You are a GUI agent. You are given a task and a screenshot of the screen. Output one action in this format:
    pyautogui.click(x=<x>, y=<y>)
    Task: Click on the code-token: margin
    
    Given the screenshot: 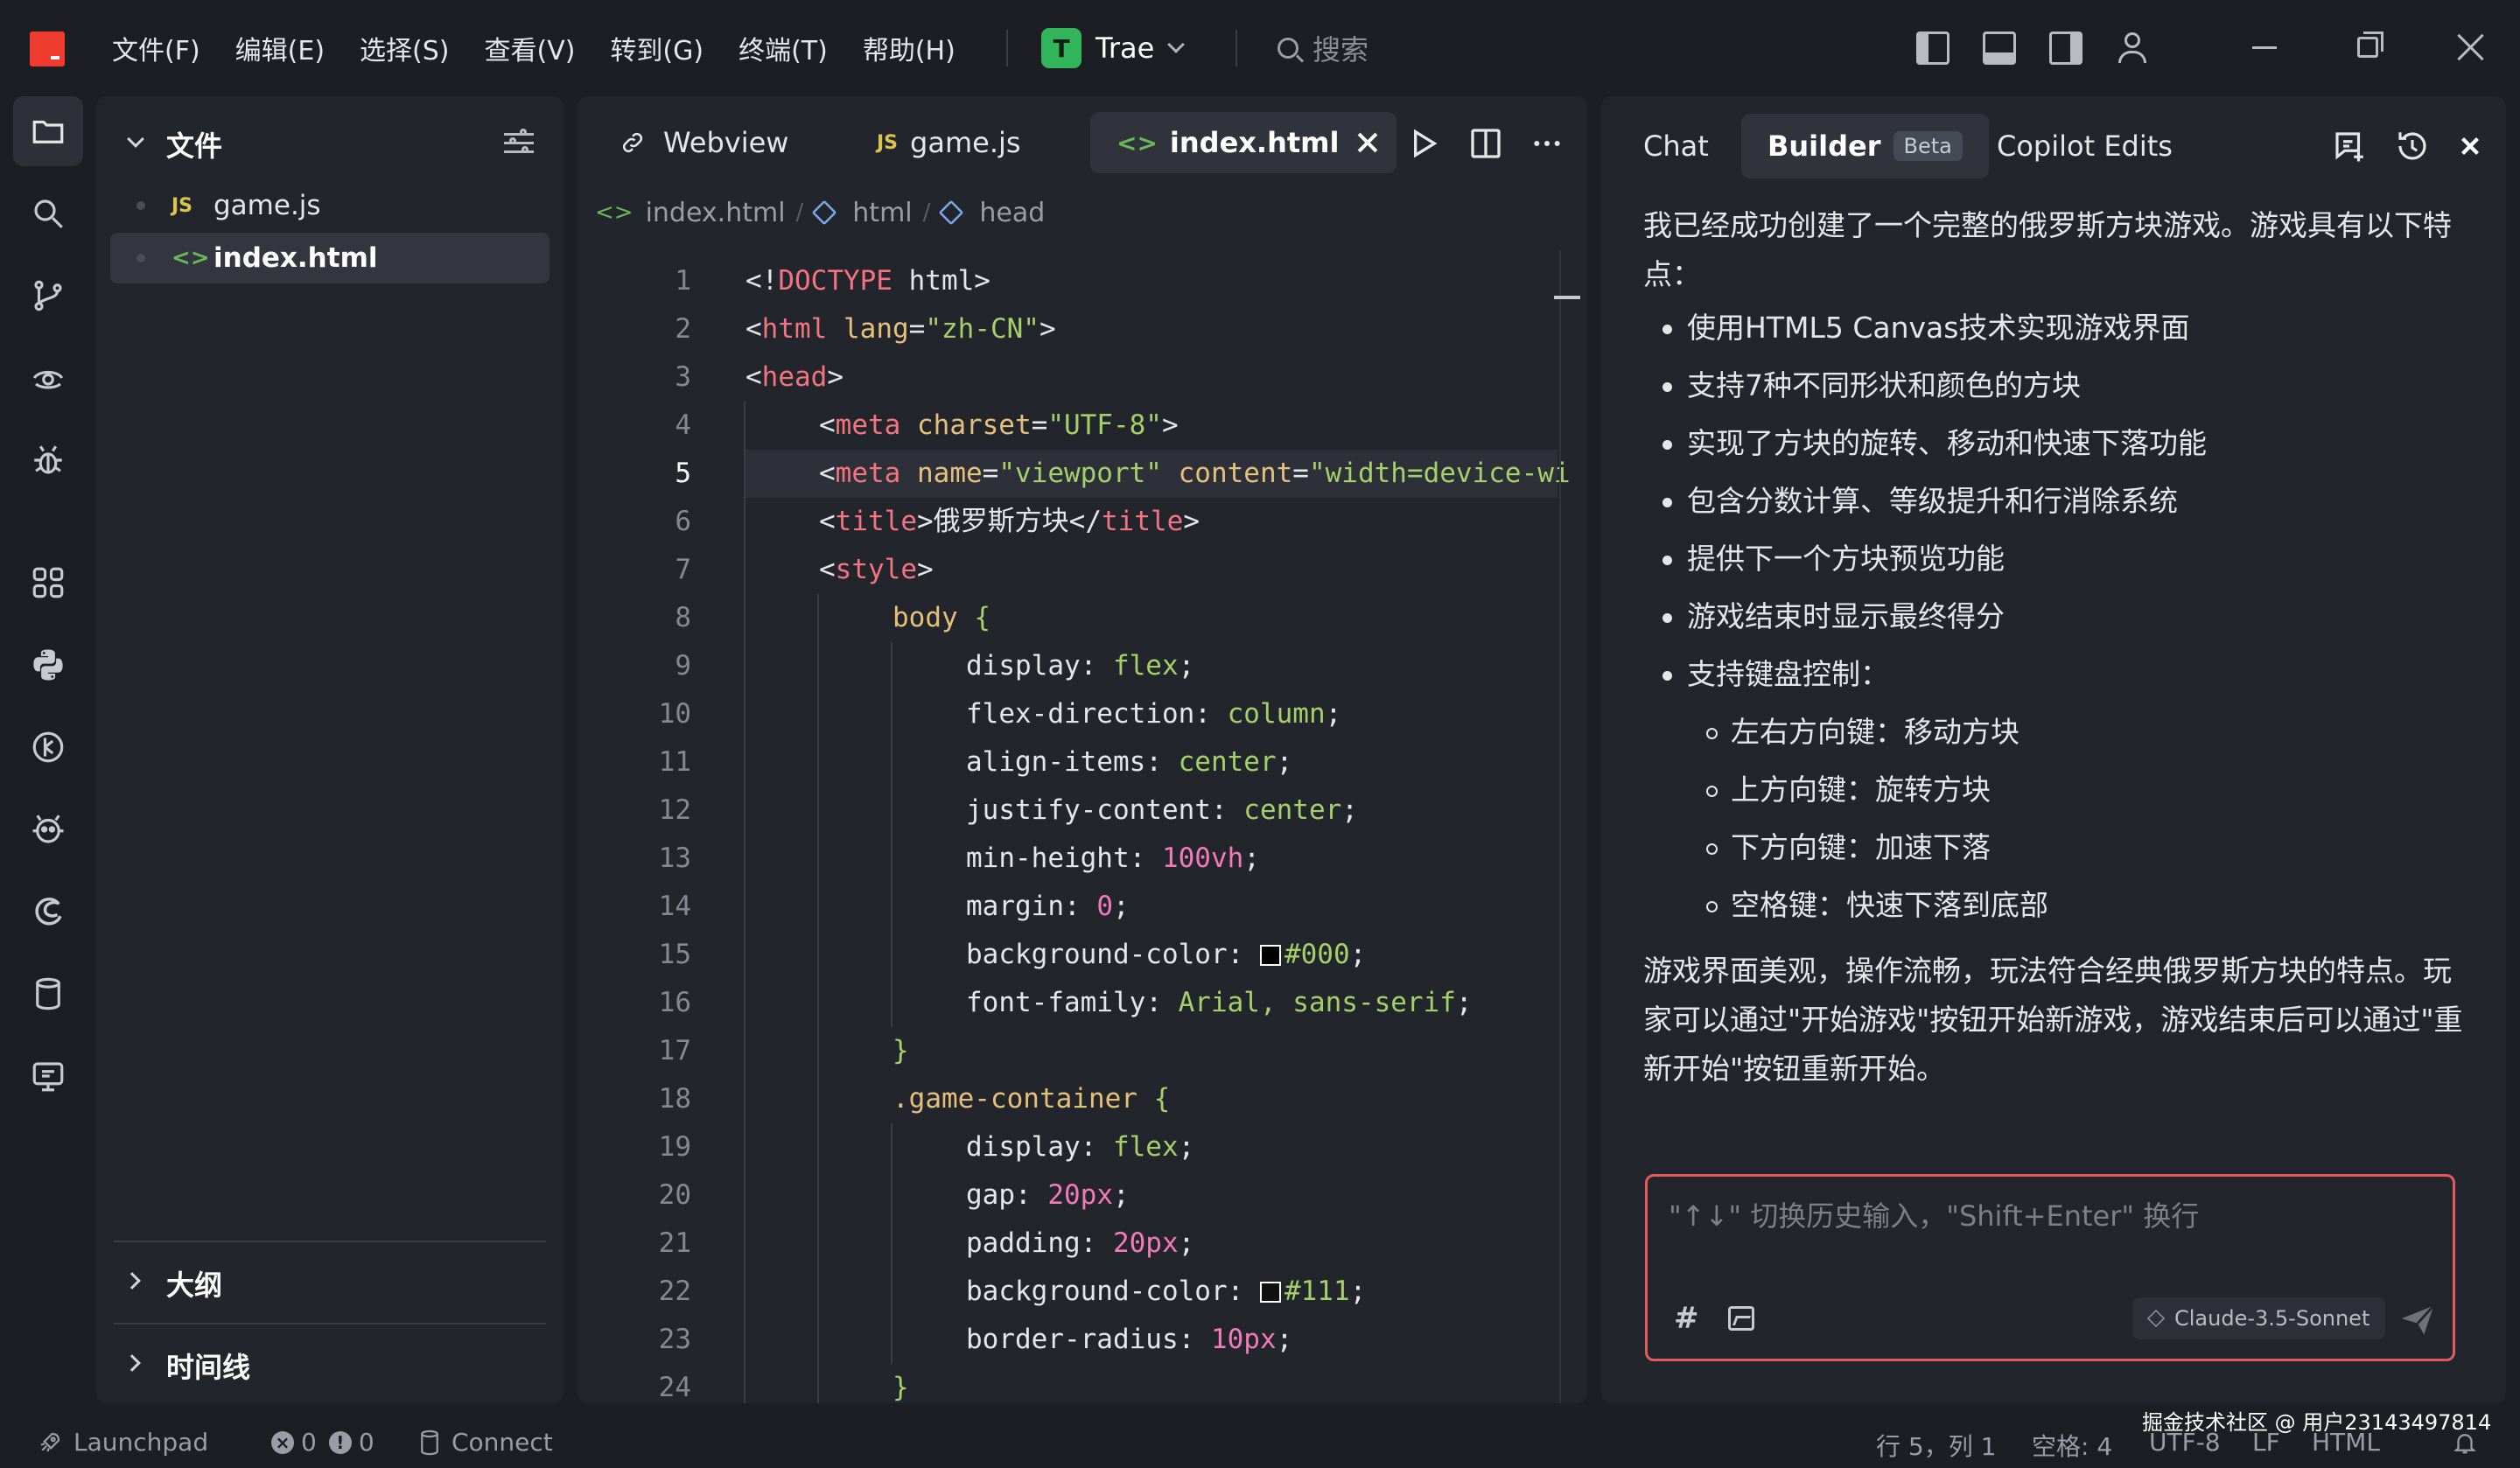 What is the action you would take?
    pyautogui.click(x=1015, y=906)
    